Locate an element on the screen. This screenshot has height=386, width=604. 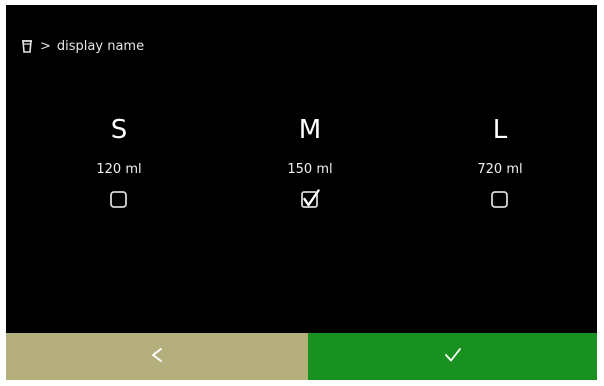
checkmark-icon is located at coordinates (453, 357).